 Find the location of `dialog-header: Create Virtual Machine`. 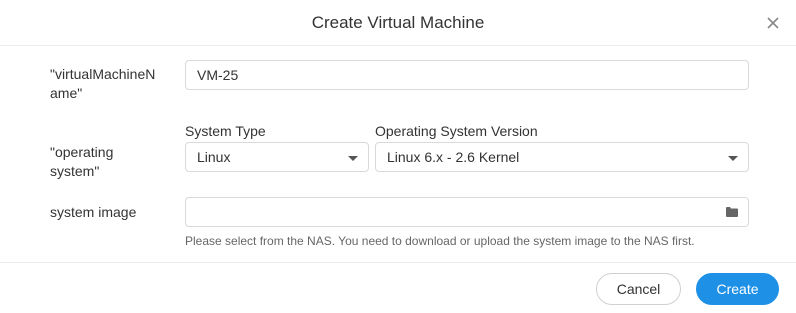

dialog-header: Create Virtual Machine is located at coordinates (398, 23).